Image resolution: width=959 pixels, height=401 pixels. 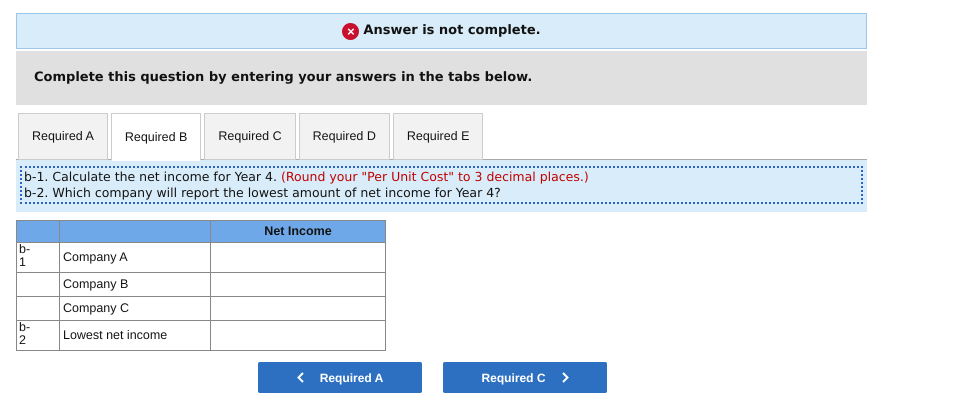 What do you see at coordinates (434, 176) in the screenshot?
I see `rounding-note: (Round your "Per Unit Cost" to 3 decimal places.)` at bounding box center [434, 176].